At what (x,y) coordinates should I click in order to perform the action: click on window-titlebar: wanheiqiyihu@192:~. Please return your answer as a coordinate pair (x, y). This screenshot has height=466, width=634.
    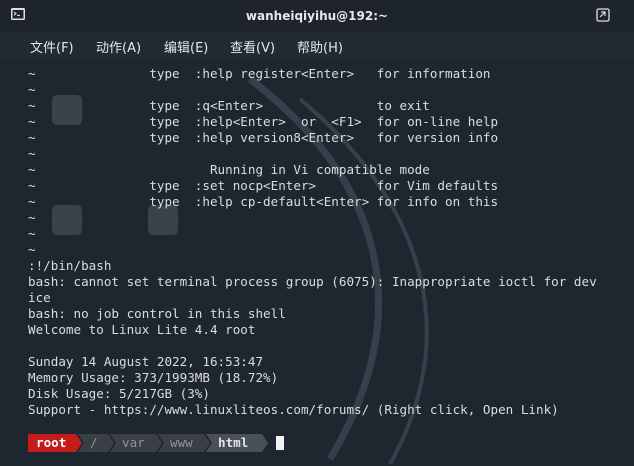
    Looking at the image, I should click on (317, 16).